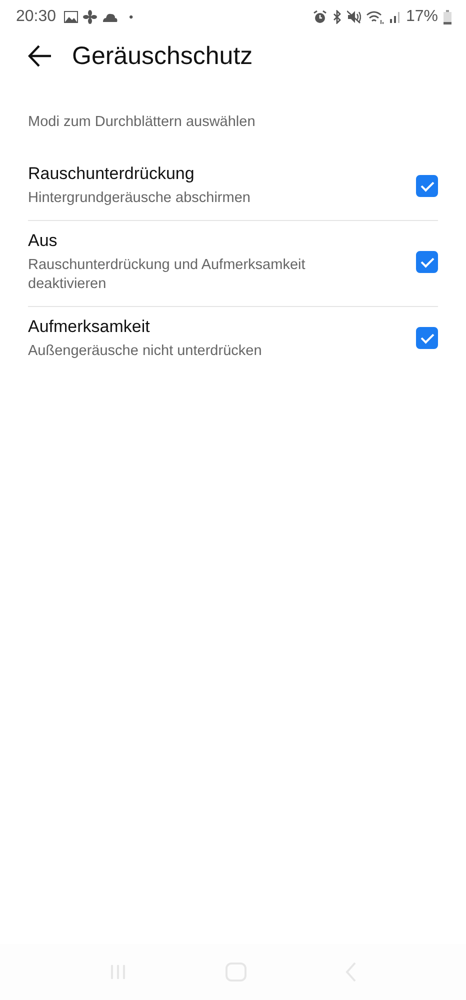  What do you see at coordinates (43, 240) in the screenshot?
I see `option-title: Aus` at bounding box center [43, 240].